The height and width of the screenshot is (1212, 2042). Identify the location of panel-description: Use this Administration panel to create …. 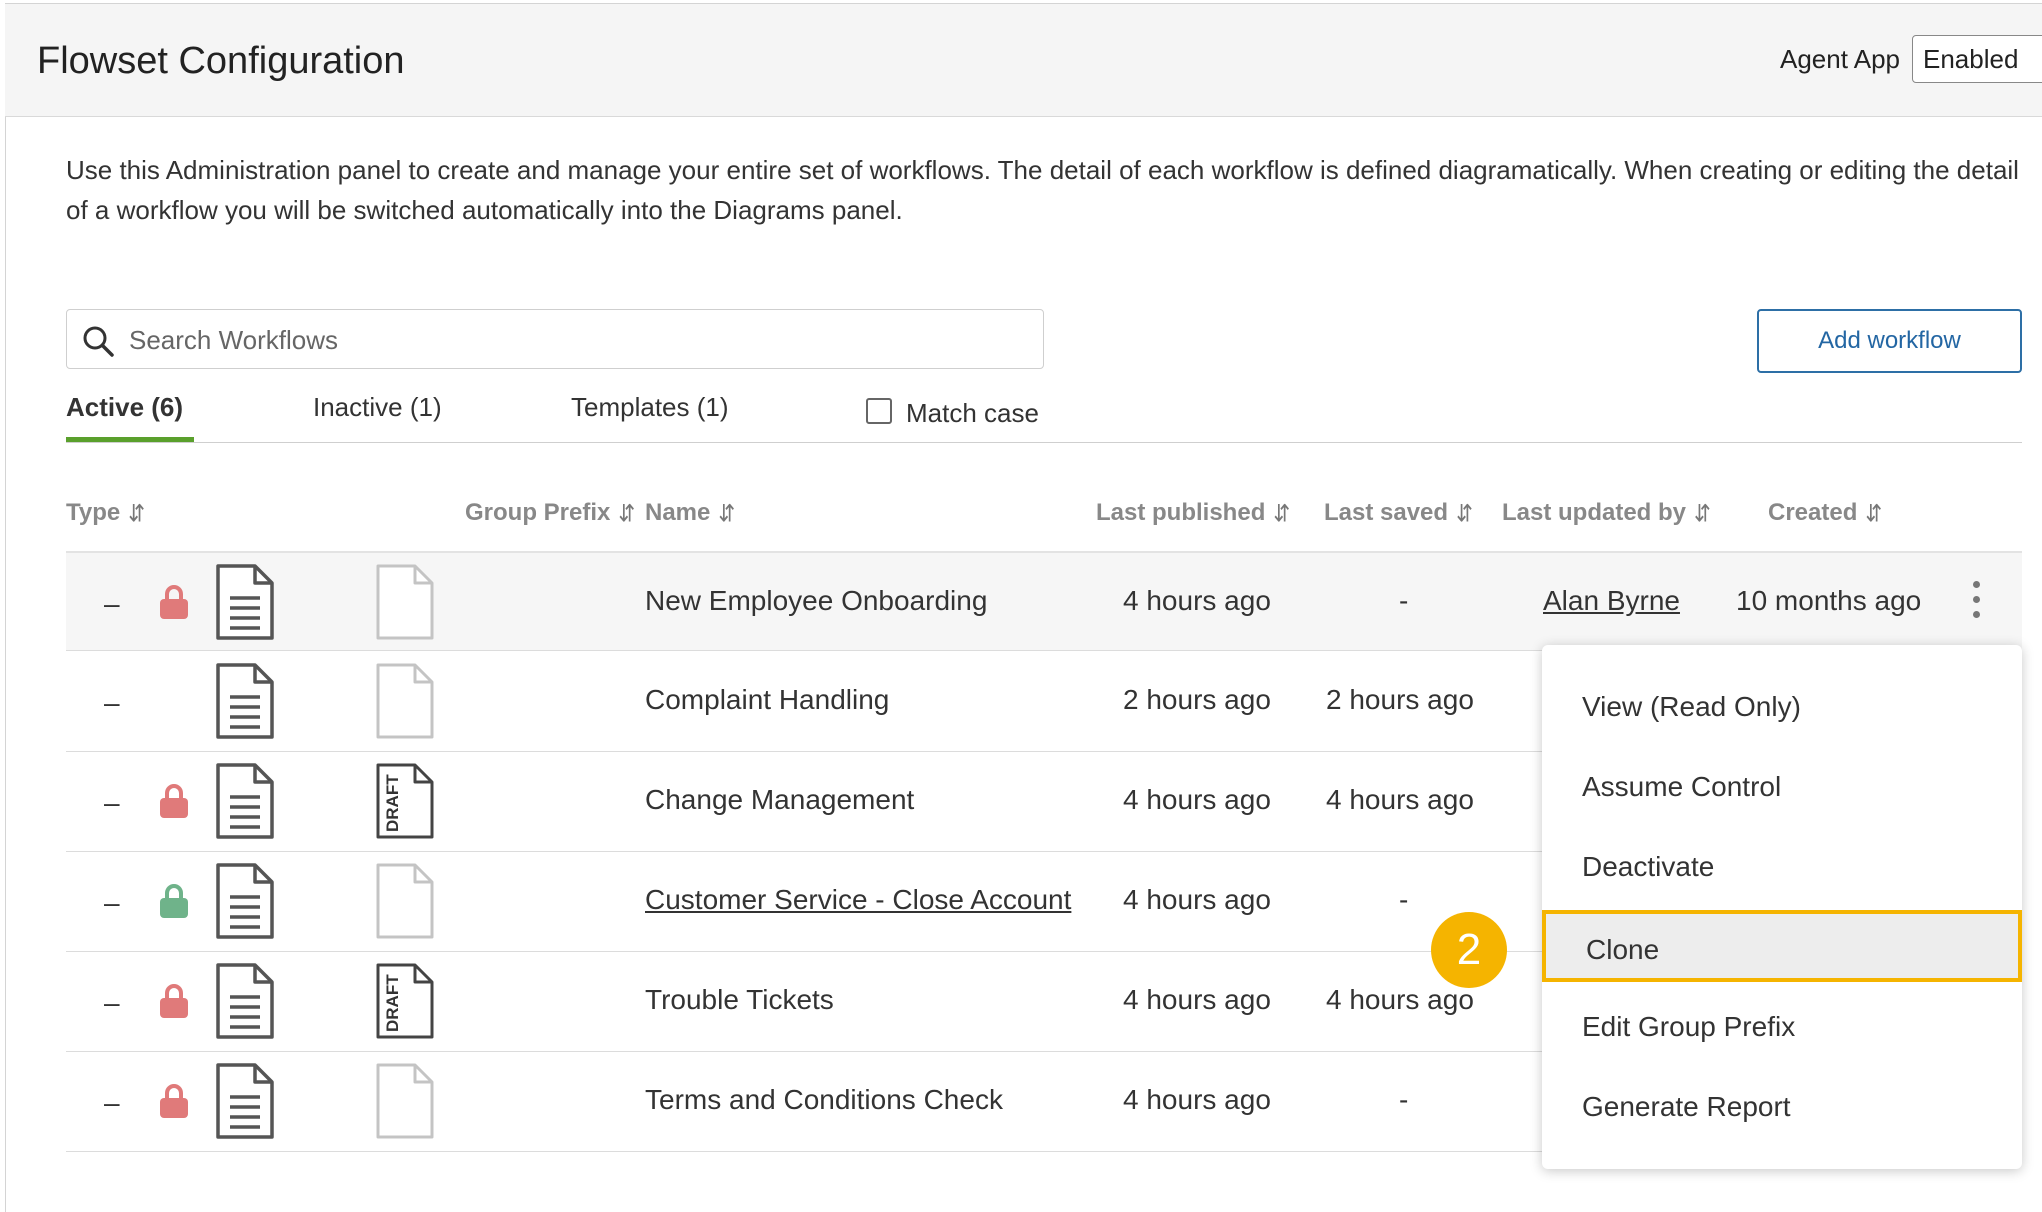
(1042, 190).